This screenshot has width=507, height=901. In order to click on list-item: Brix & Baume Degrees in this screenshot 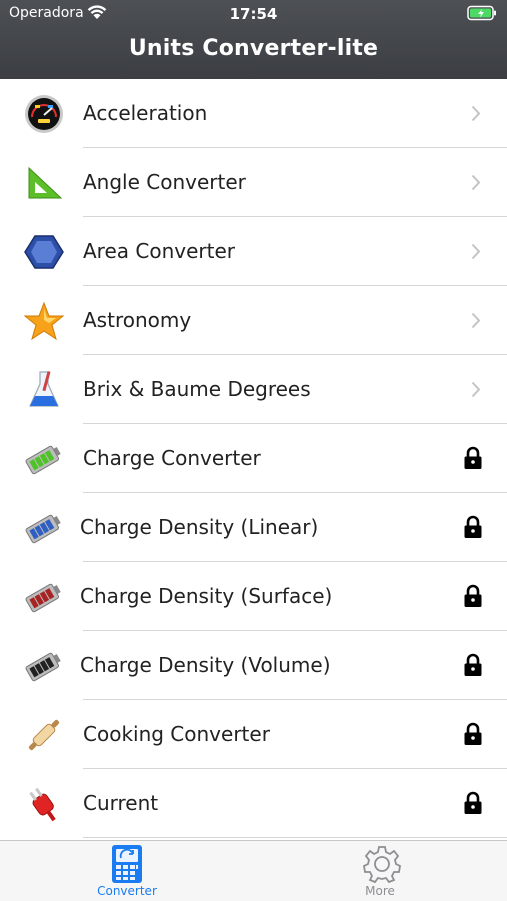, I will do `click(253, 389)`.